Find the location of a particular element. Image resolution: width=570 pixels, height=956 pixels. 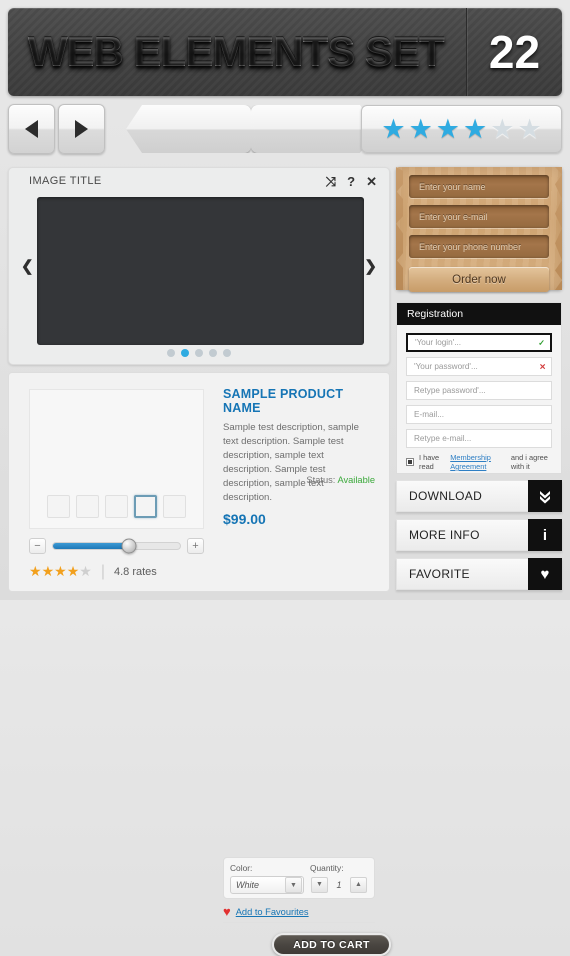

product-star-3: ★ is located at coordinates (60, 571).